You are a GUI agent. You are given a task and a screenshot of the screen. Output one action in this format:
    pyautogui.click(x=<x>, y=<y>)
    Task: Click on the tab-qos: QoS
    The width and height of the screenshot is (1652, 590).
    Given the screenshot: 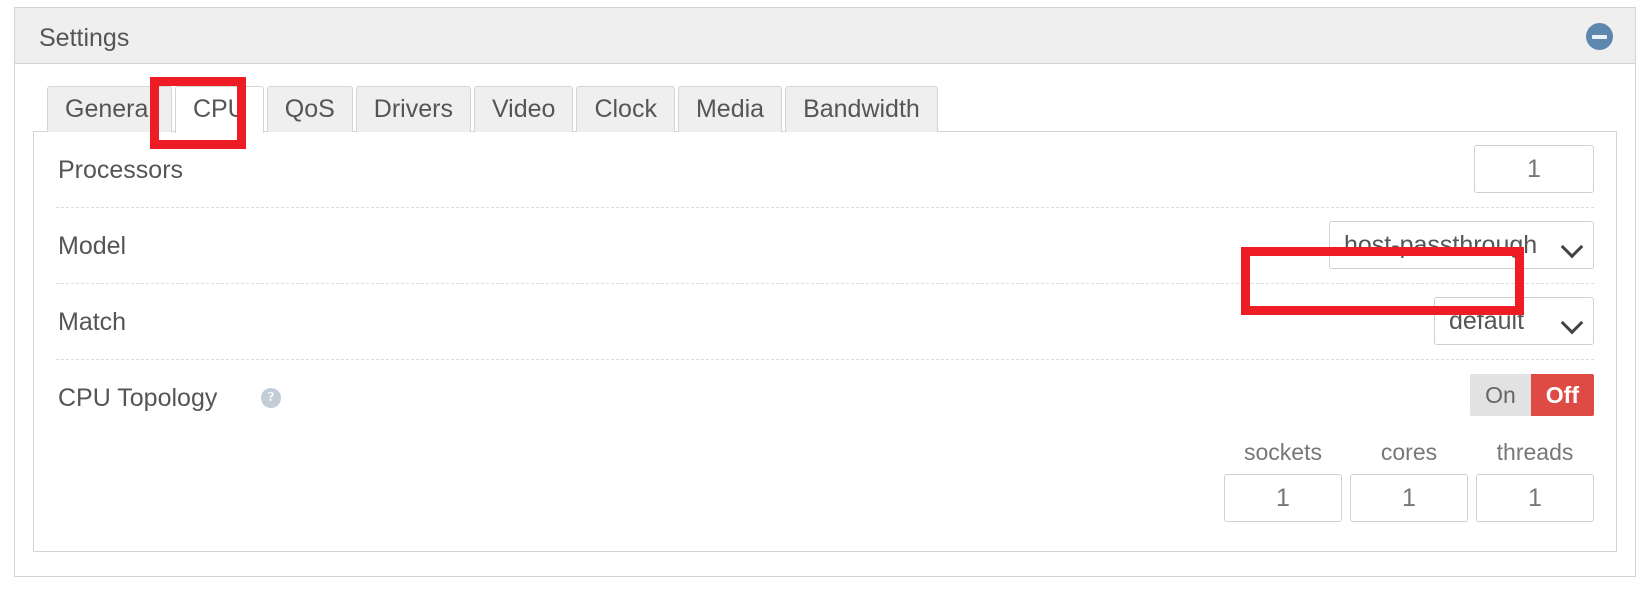 What is the action you would take?
    pyautogui.click(x=309, y=109)
    